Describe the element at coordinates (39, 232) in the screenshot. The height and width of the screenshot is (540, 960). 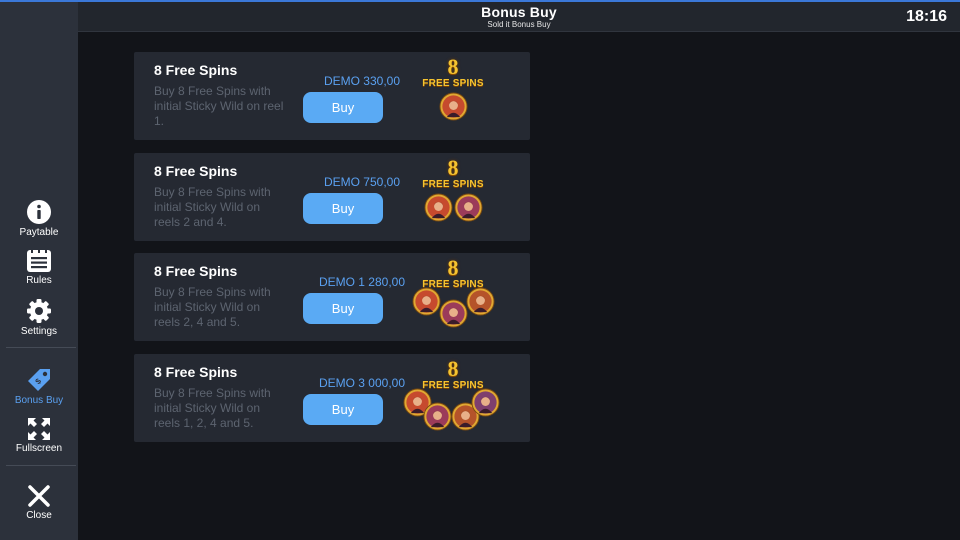
I see `sidebar-item-label: Paytable` at that location.